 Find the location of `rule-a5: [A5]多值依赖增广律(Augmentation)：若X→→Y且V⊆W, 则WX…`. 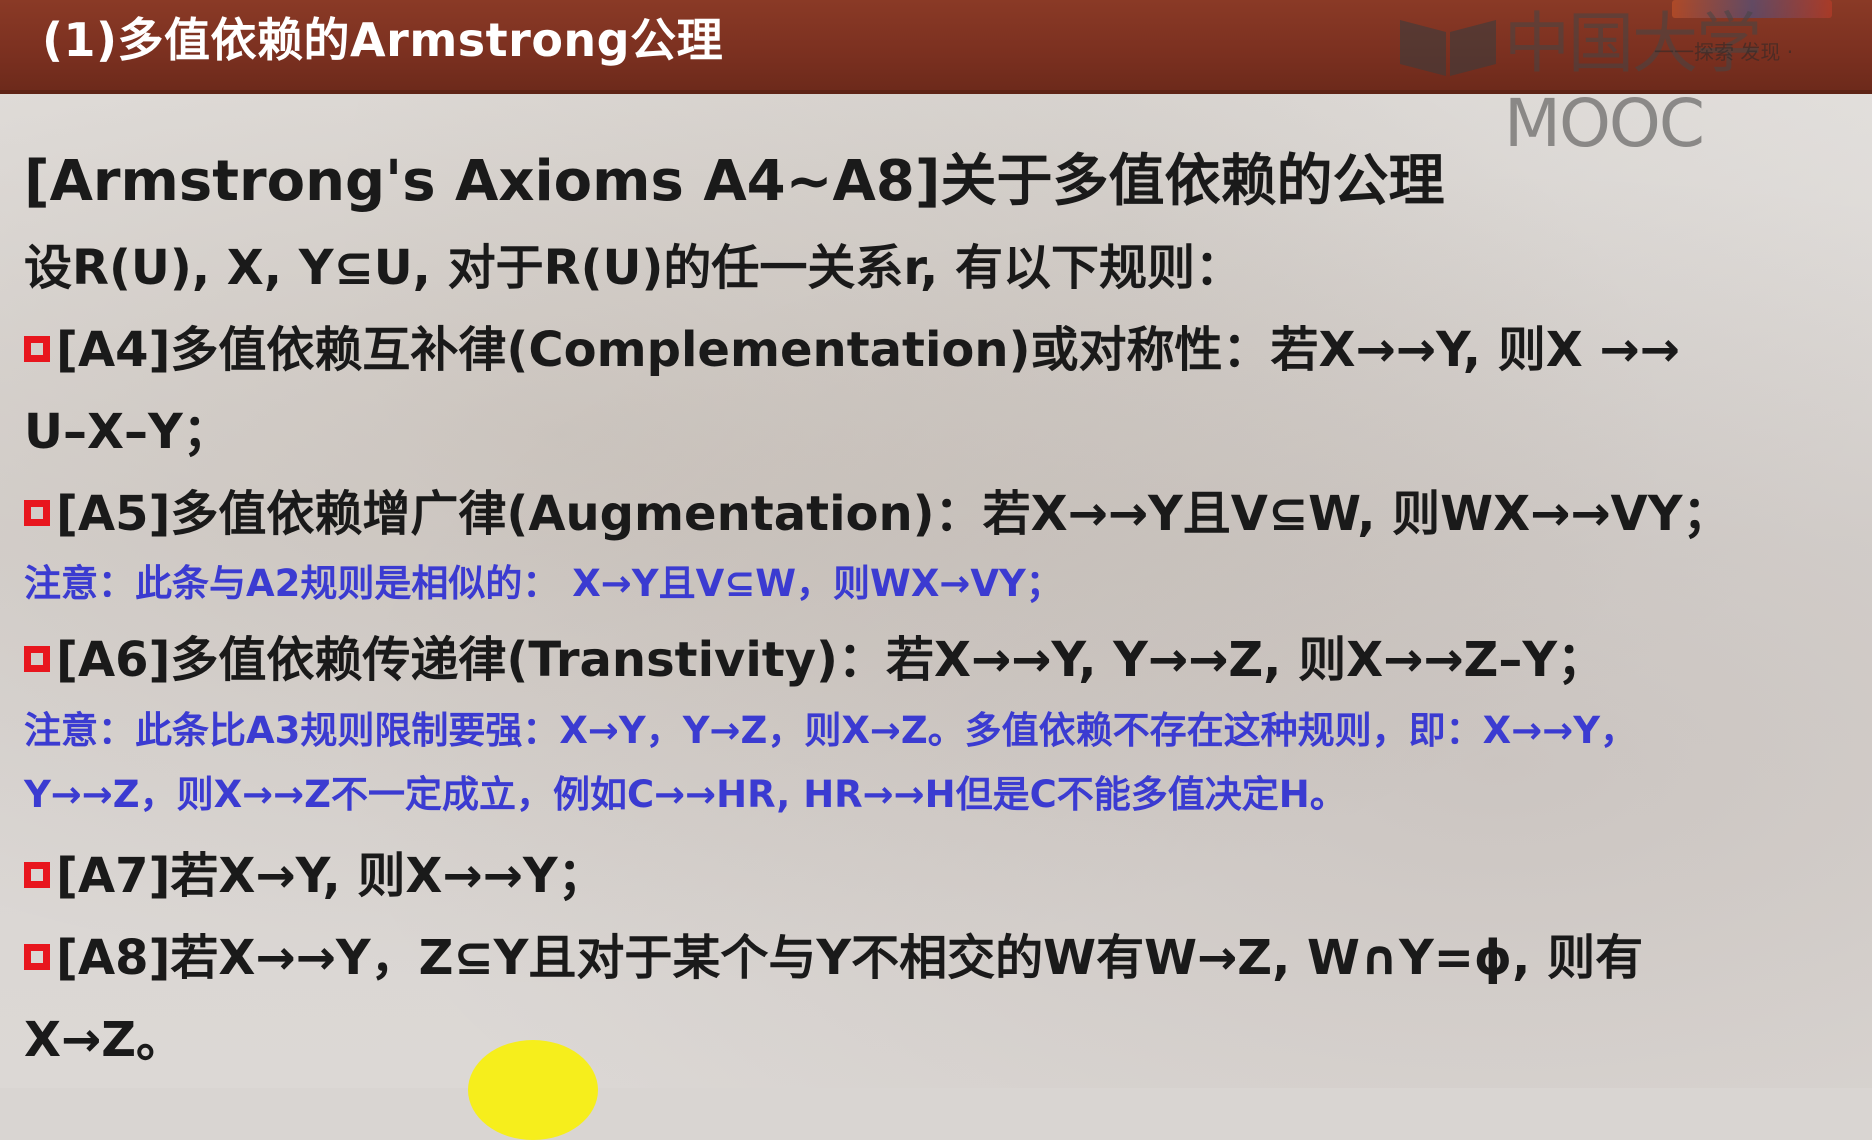

rule-a5: [A5]多值依赖增广律(Augmentation)：若X→→Y且V⊆W, 则WX… is located at coordinates (877, 509).